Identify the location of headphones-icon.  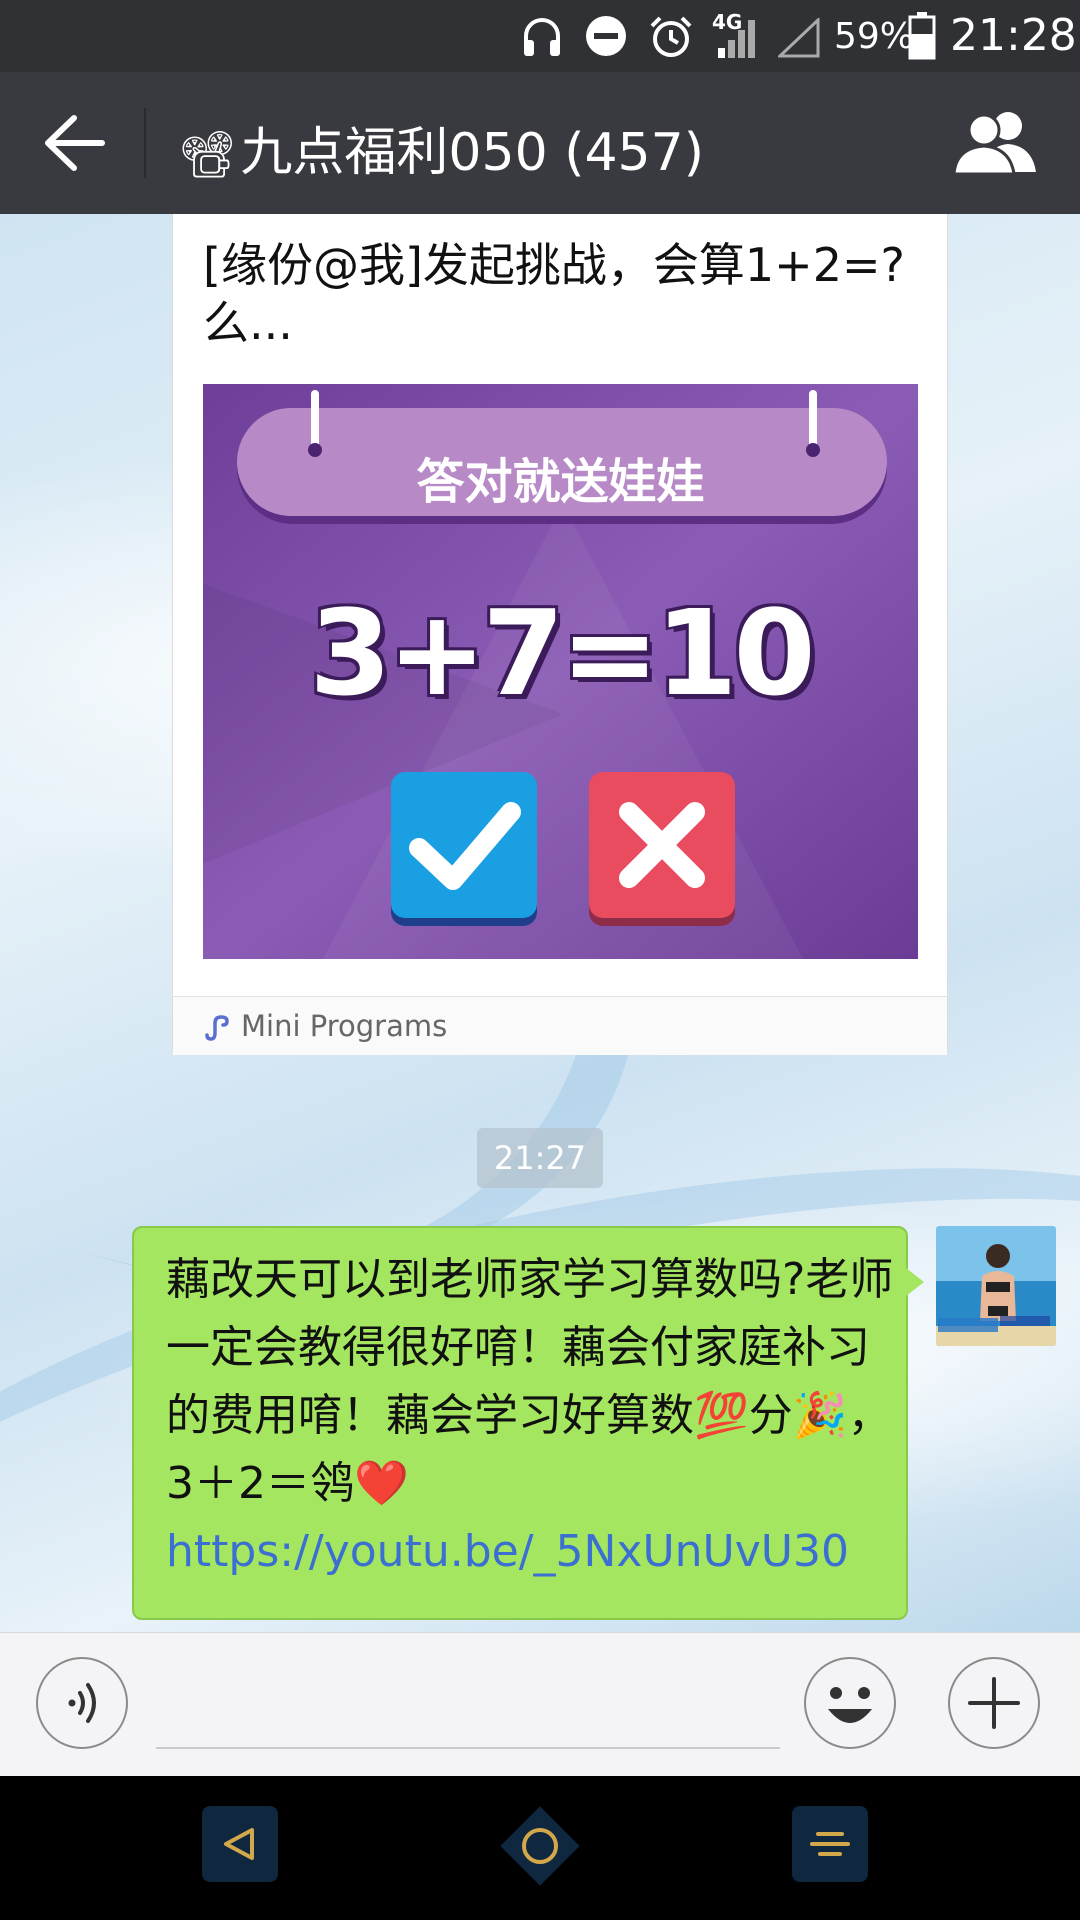
(542, 37).